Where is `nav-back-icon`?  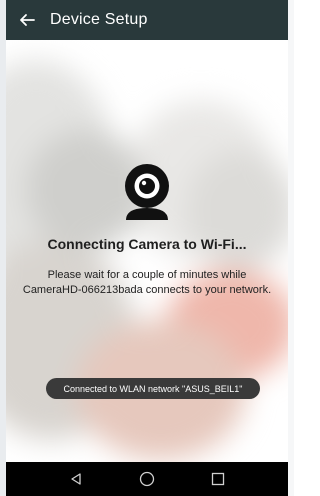 nav-back-icon is located at coordinates (76, 479).